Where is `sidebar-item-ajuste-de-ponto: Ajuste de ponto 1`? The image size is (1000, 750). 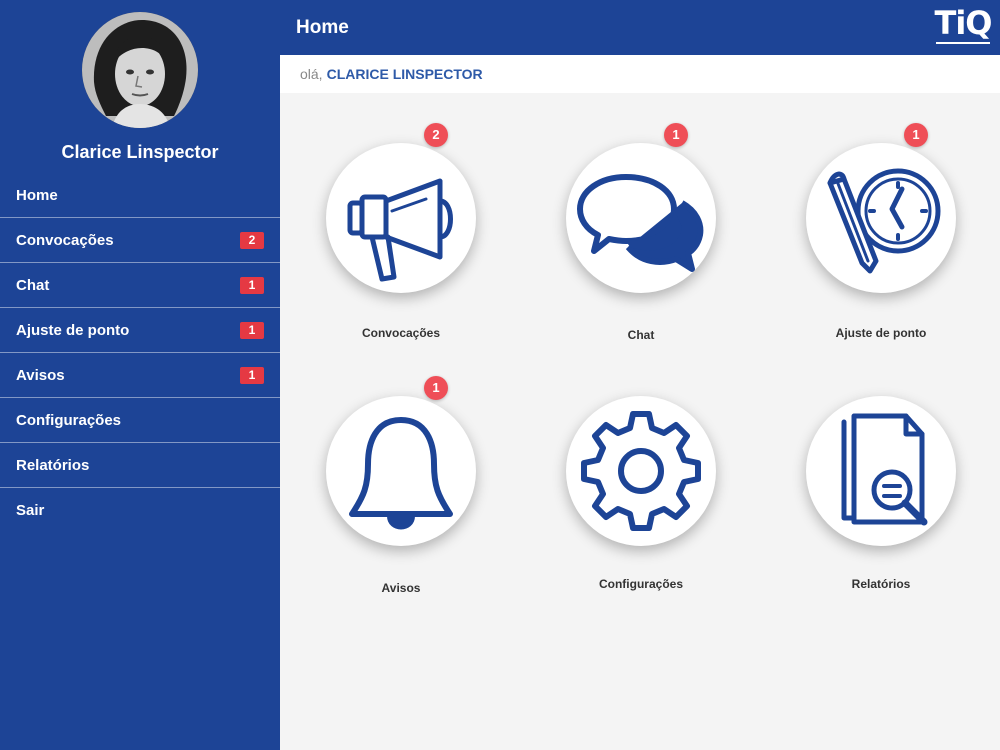 sidebar-item-ajuste-de-ponto: Ajuste de ponto 1 is located at coordinates (140, 330).